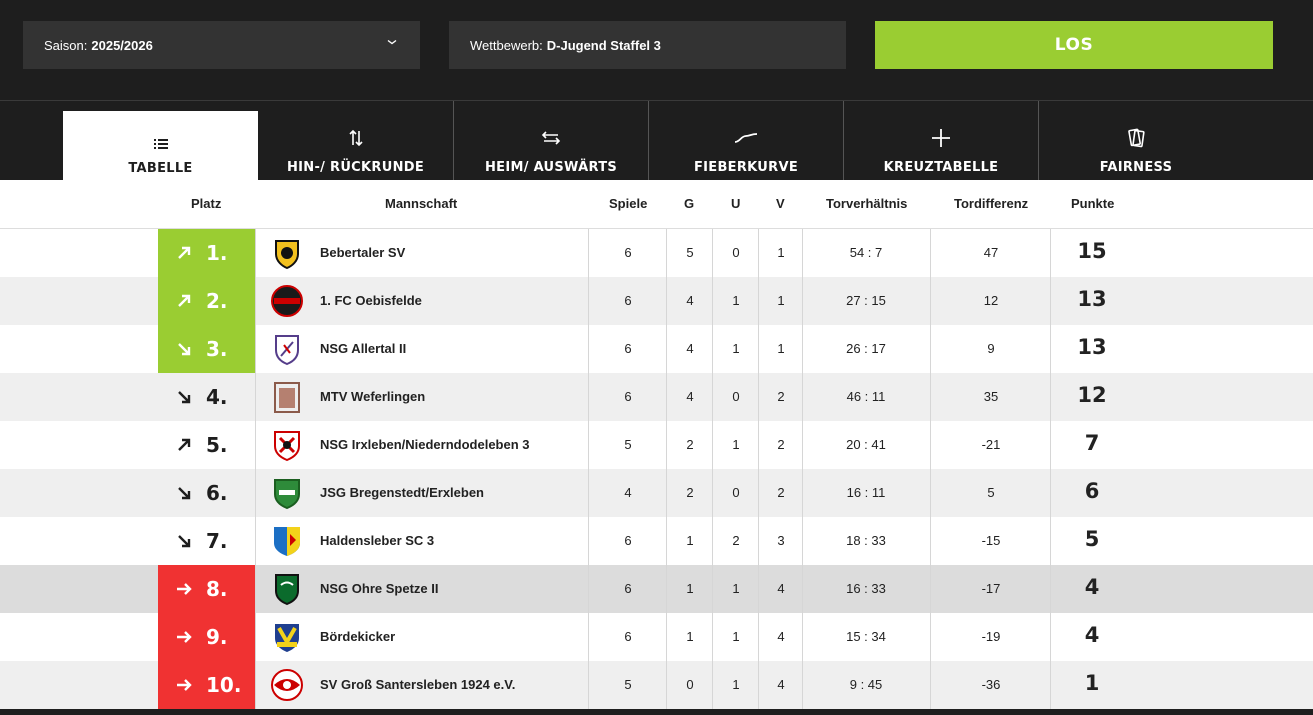 This screenshot has height=715, width=1313. What do you see at coordinates (184, 397) in the screenshot?
I see `trend-down-icon` at bounding box center [184, 397].